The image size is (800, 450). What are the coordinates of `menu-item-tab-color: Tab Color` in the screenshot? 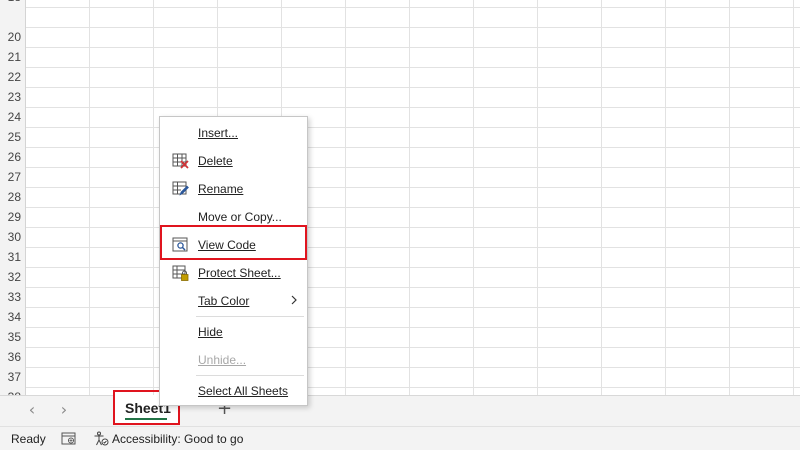 It's located at (233, 301).